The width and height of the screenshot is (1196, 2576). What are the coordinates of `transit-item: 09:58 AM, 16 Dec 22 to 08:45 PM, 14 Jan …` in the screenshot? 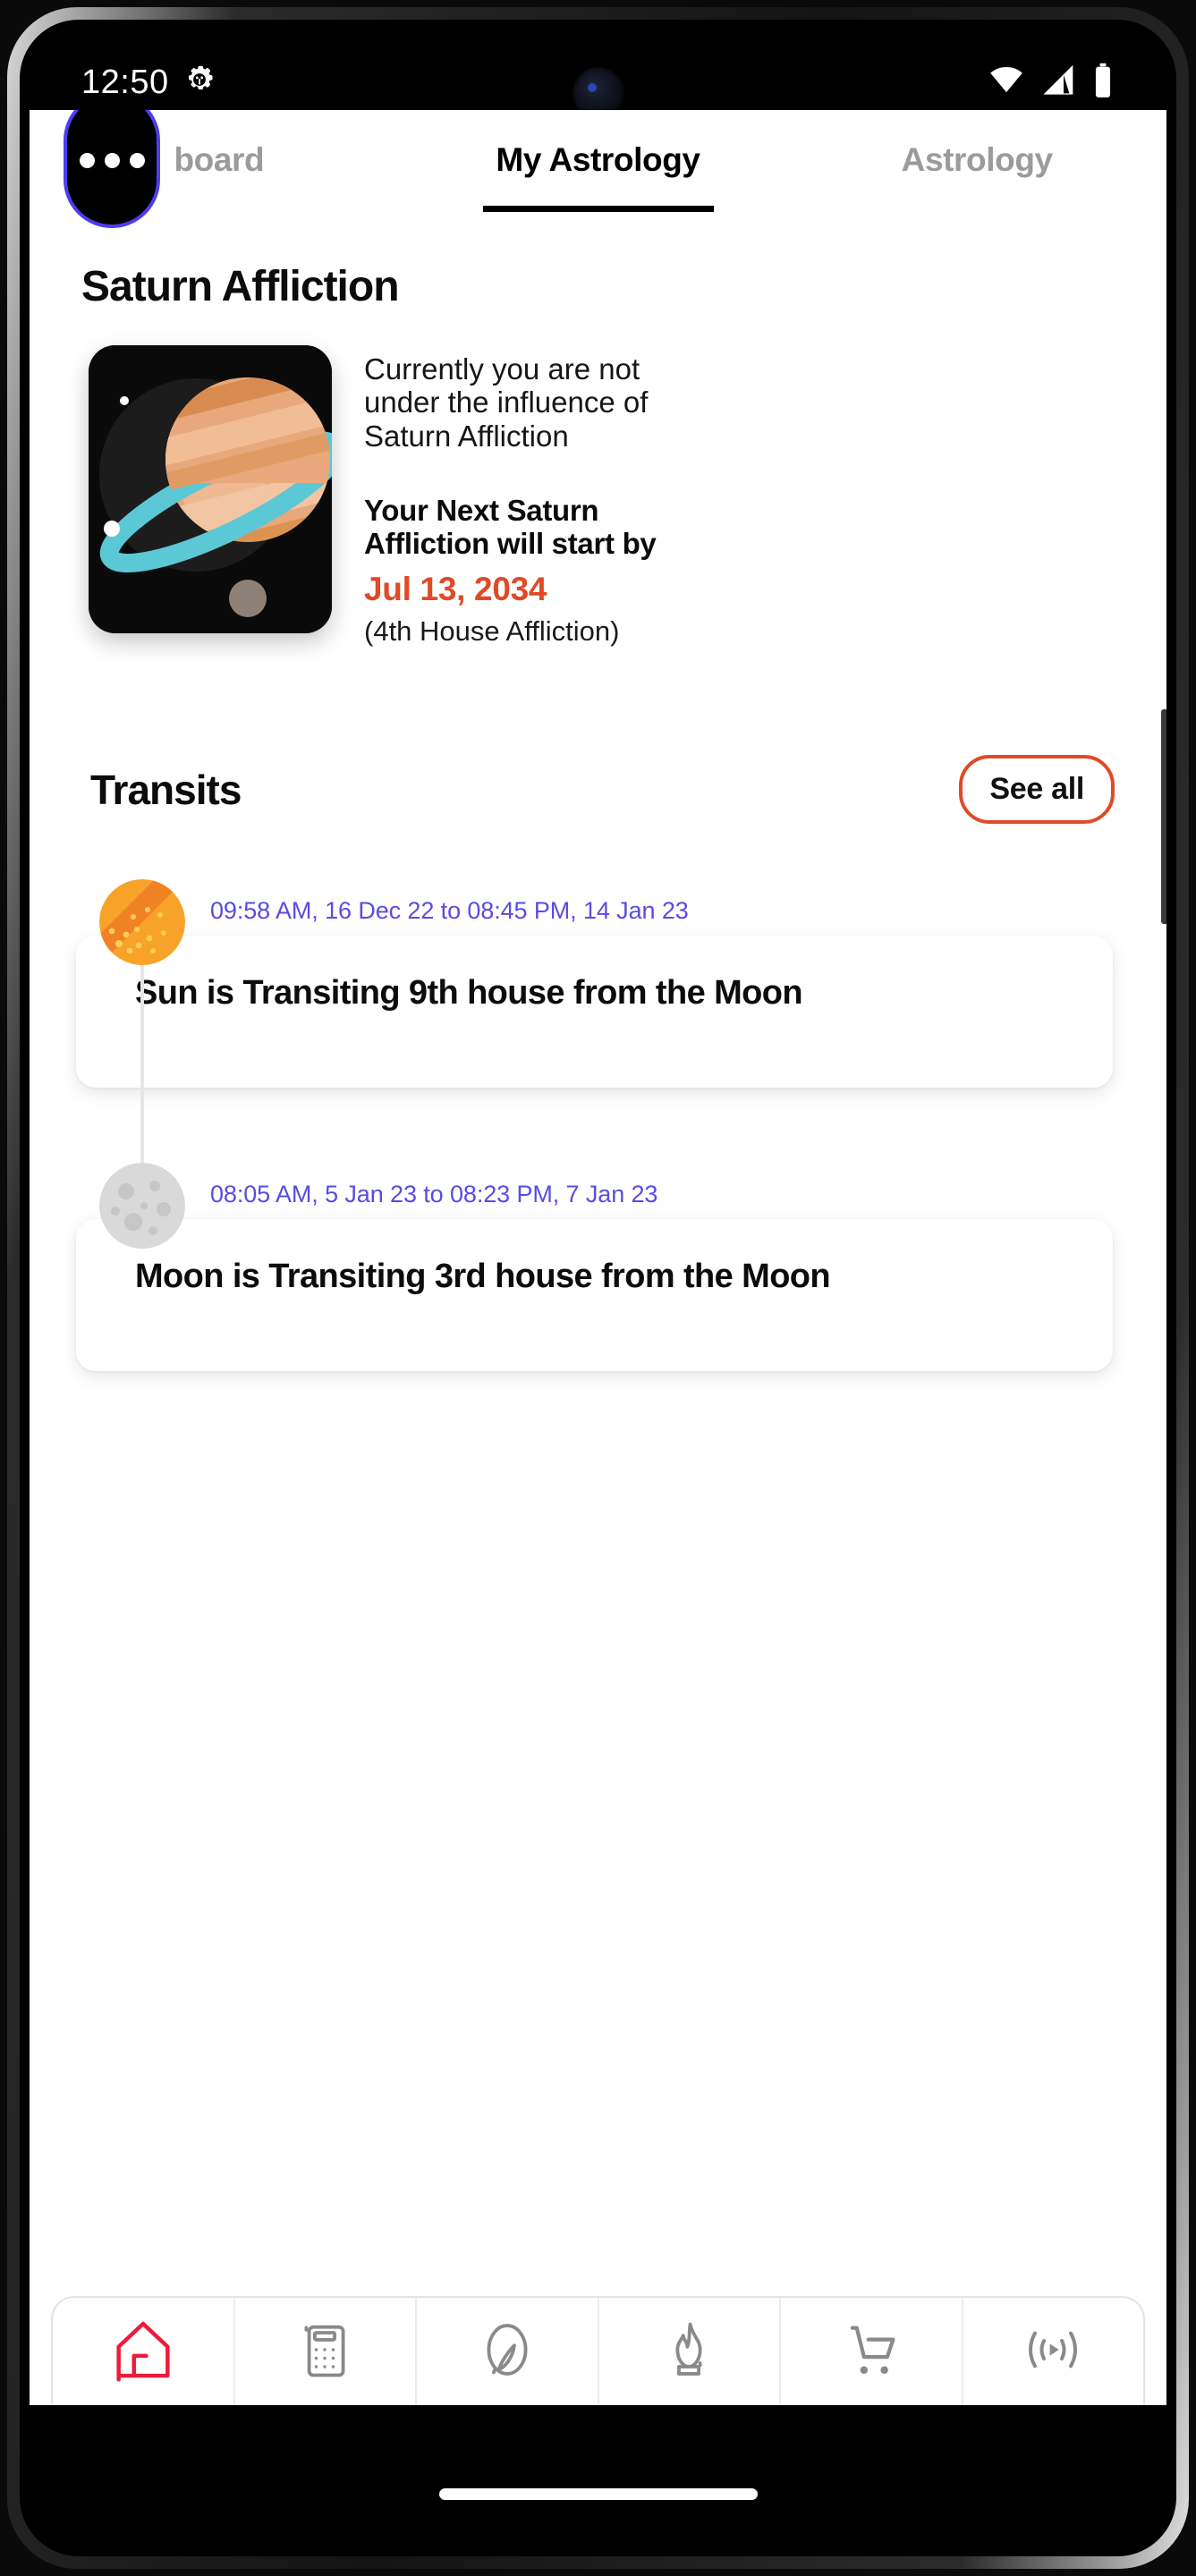 It's located at (598, 984).